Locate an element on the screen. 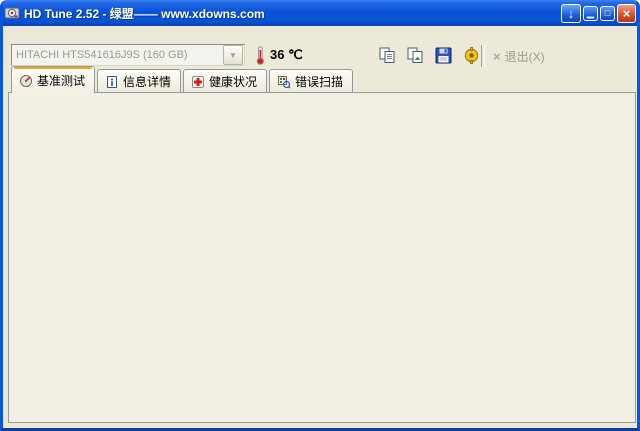  close-button: × is located at coordinates (626, 13).